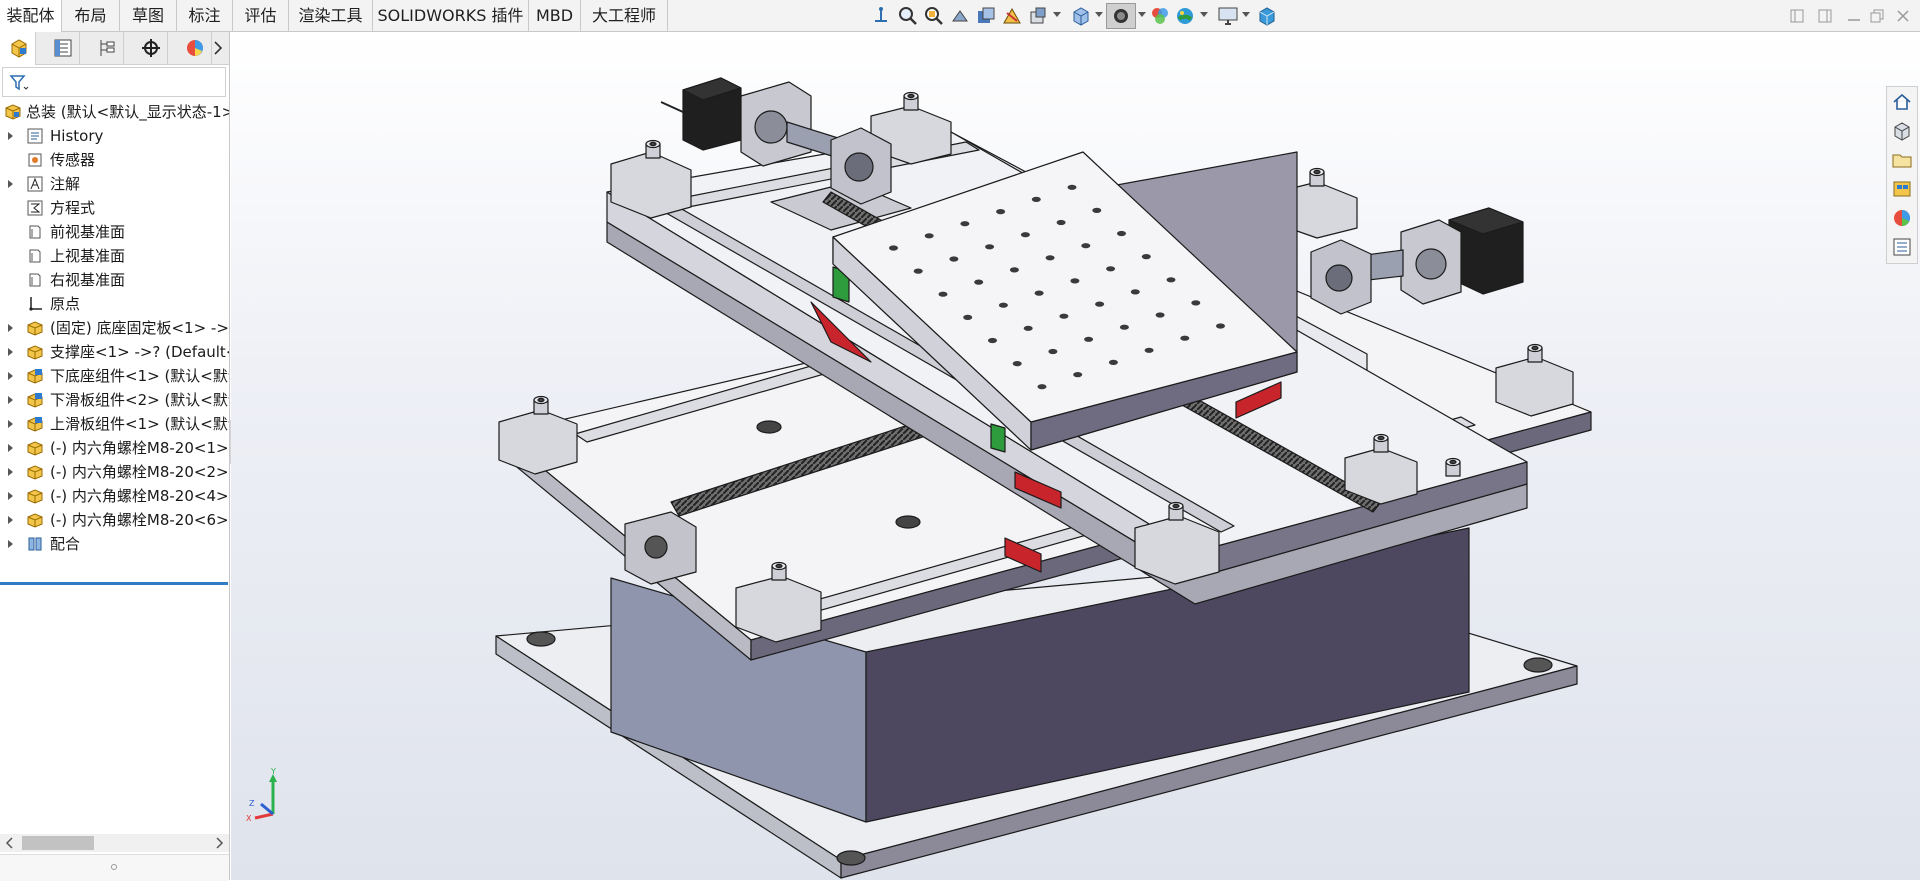 The height and width of the screenshot is (881, 1920). I want to click on tree-item-label: 配合, so click(65, 544).